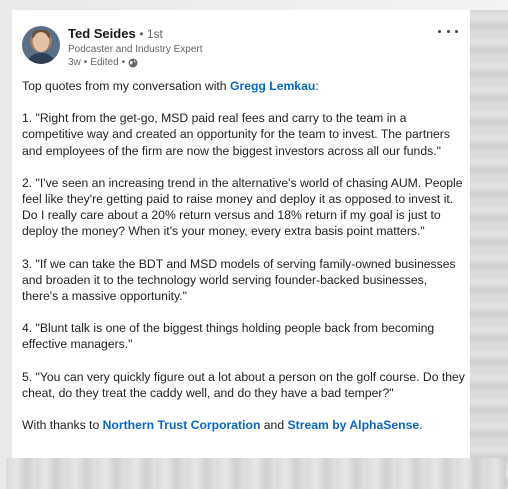  I want to click on avatar-face, so click(41, 42).